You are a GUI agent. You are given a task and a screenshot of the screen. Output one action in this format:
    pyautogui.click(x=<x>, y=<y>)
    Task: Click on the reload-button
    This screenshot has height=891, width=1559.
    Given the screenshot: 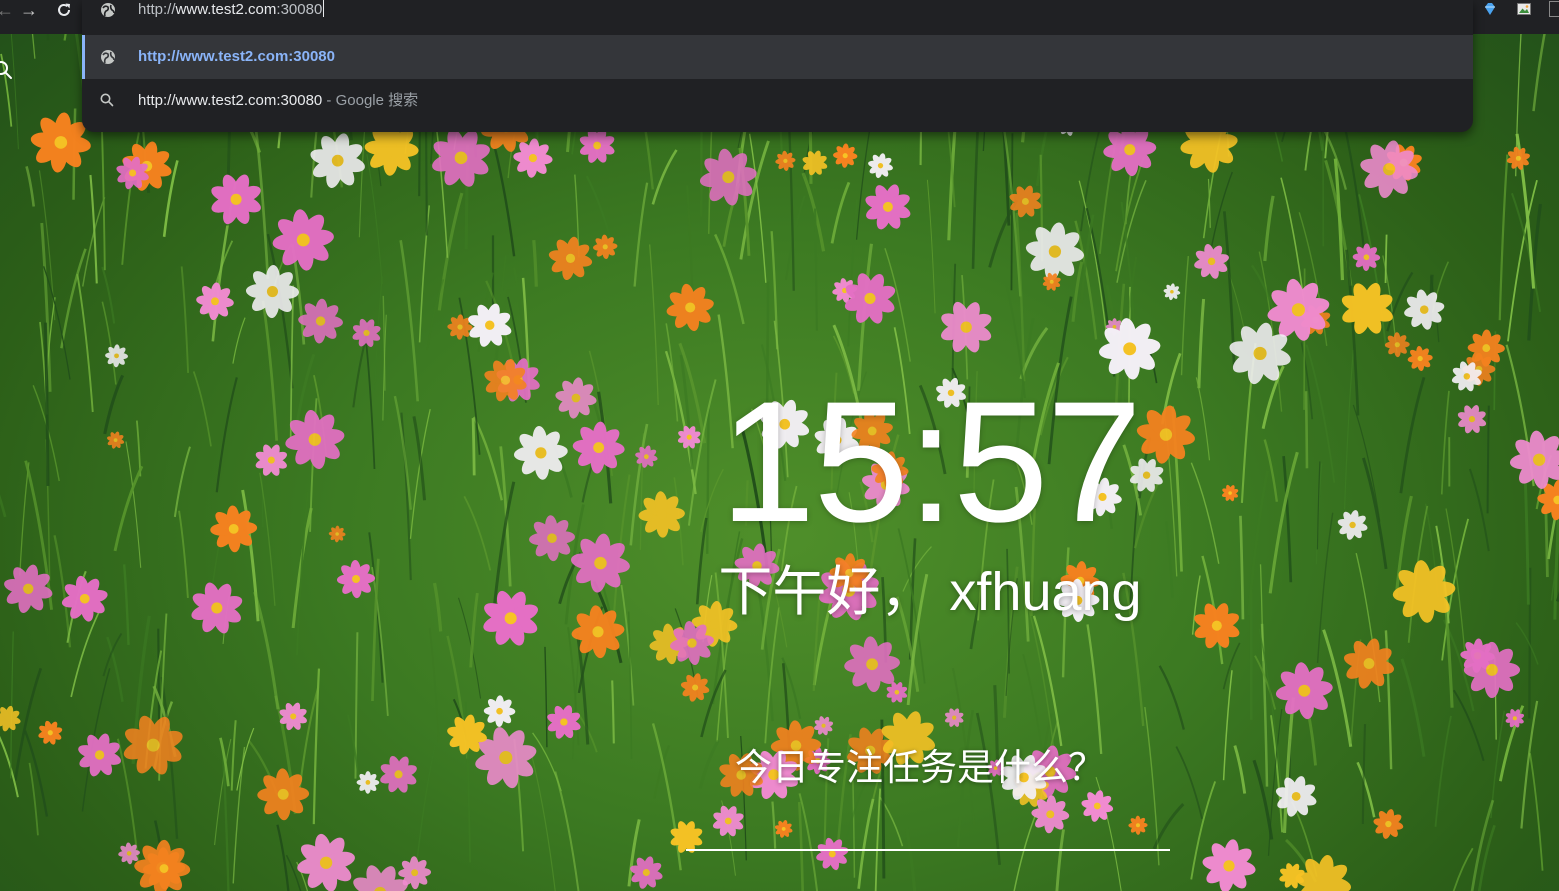 What is the action you would take?
    pyautogui.click(x=64, y=11)
    